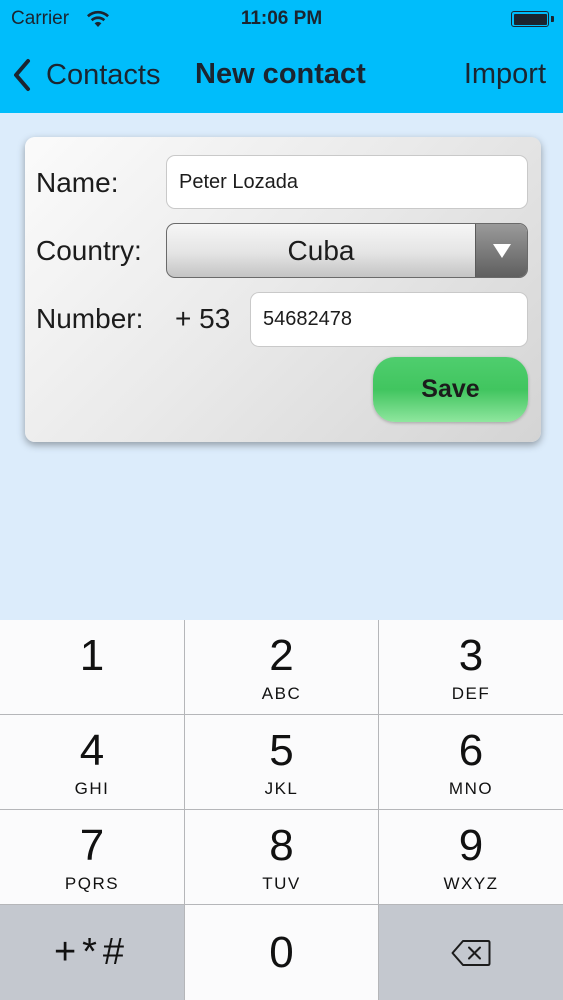  I want to click on key-letters: DEF, so click(471, 693).